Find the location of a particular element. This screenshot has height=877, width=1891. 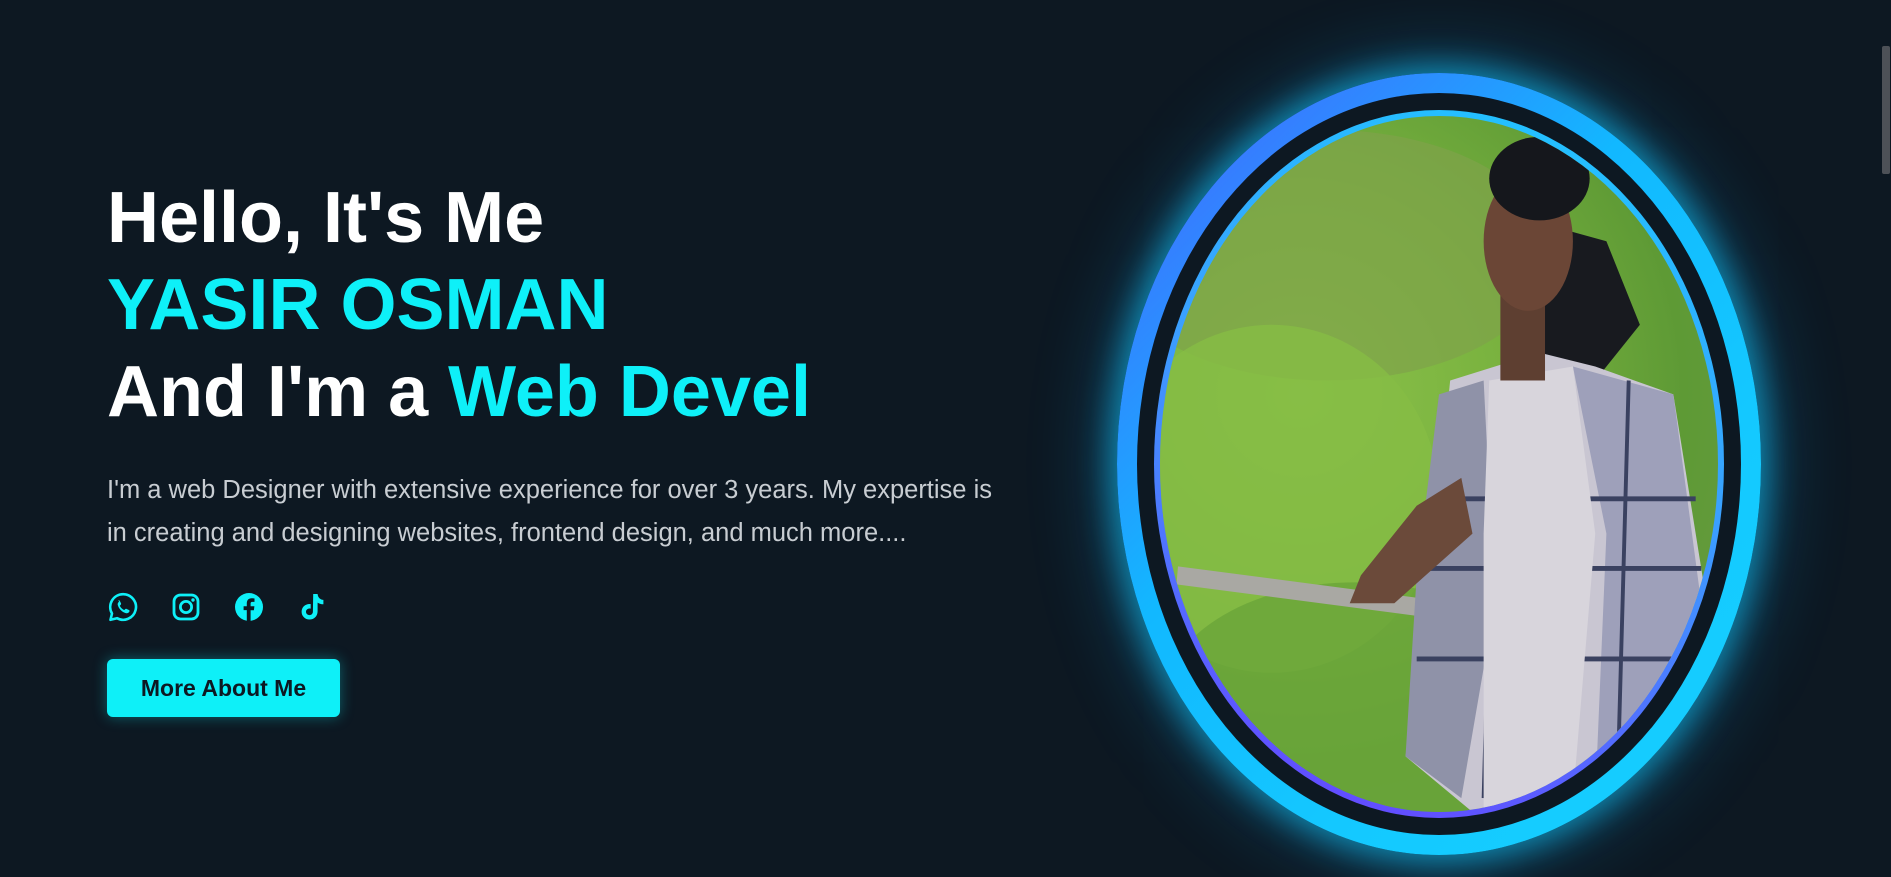

whatsapp-link is located at coordinates (123, 607).